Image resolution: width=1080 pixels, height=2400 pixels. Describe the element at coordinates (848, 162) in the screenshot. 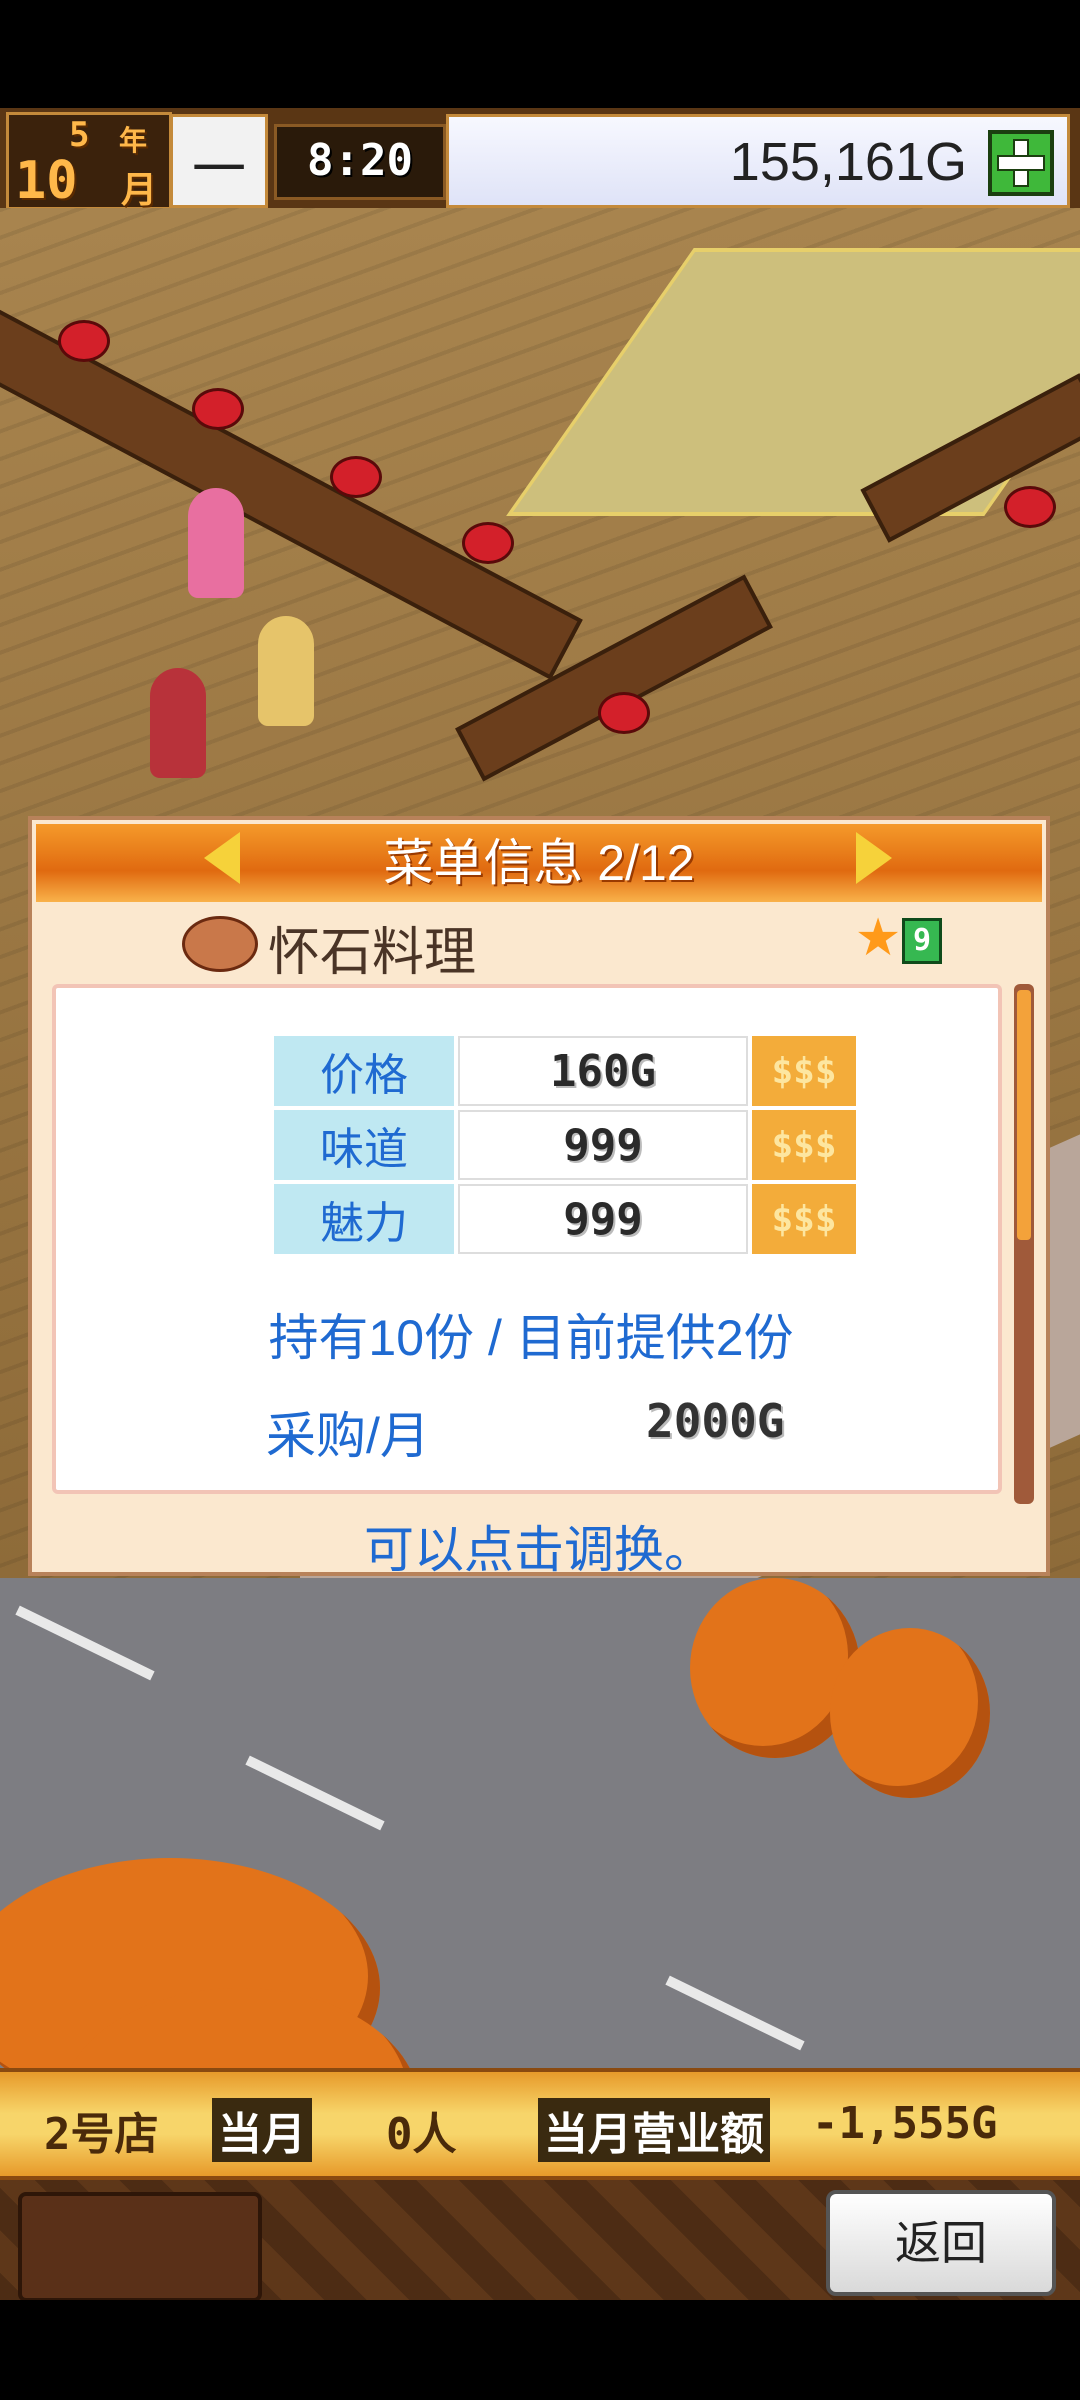

I see `money-value: 155,161G` at that location.